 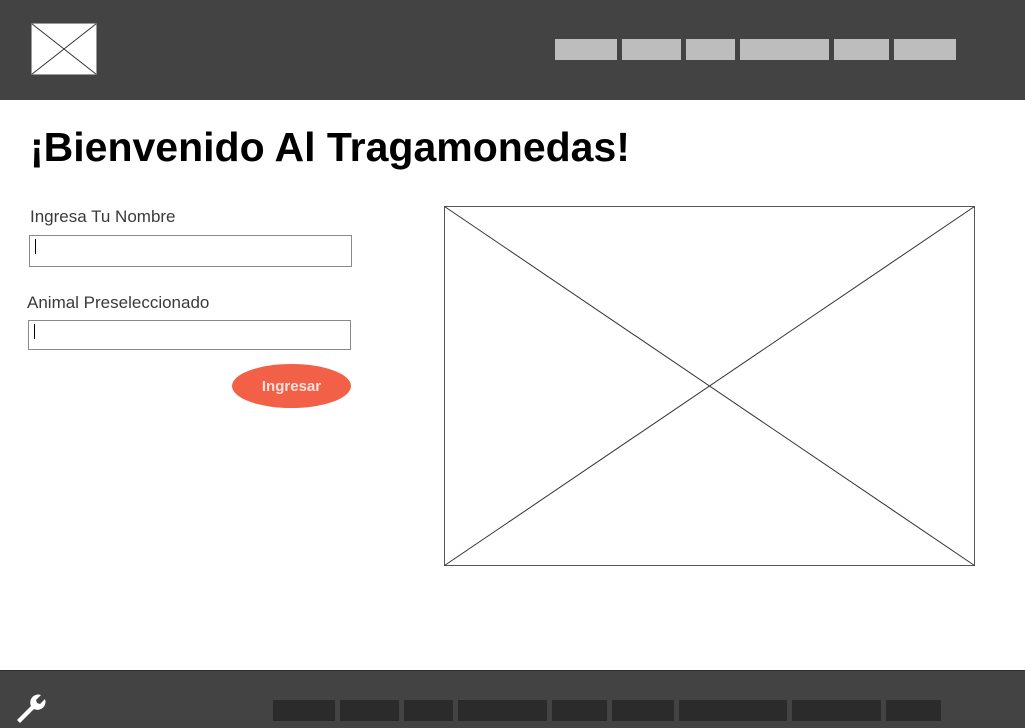 What do you see at coordinates (330, 147) in the screenshot?
I see `page-title: ¡Bienvenido Al Tragamonedas!` at bounding box center [330, 147].